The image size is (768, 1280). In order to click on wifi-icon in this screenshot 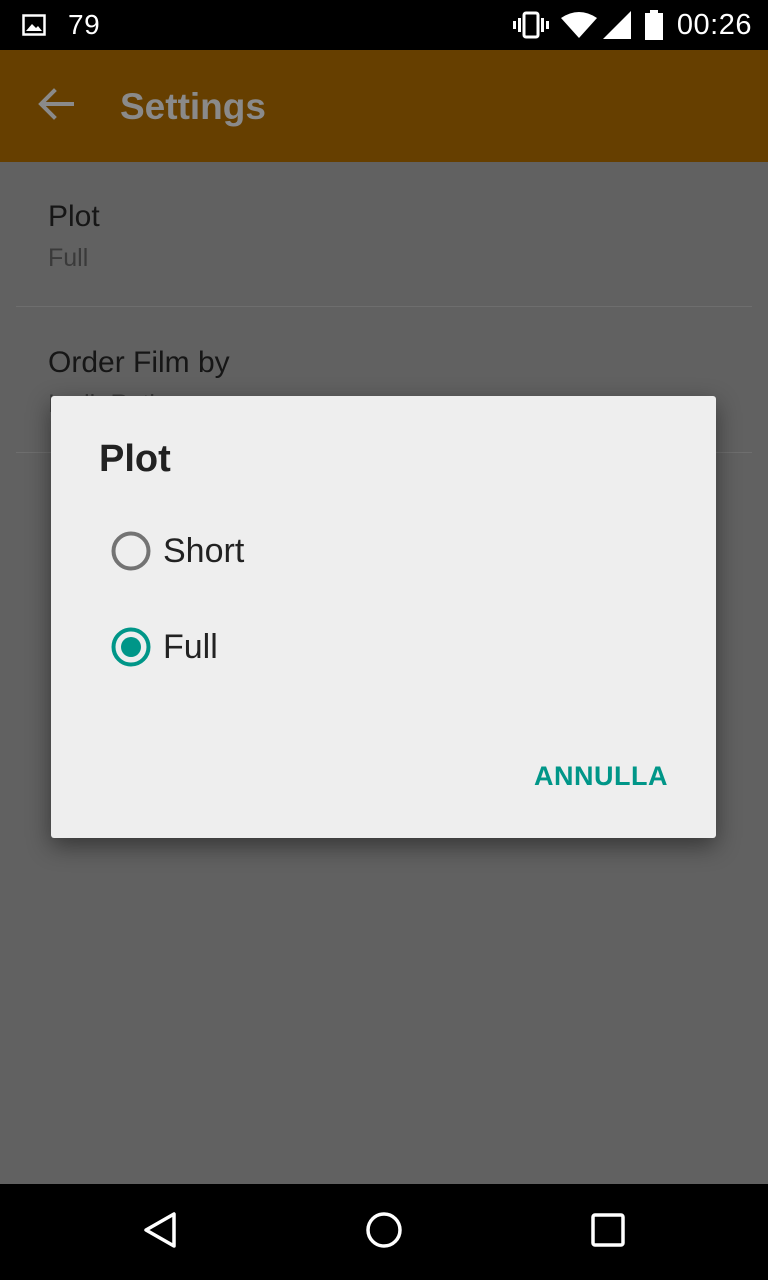, I will do `click(578, 25)`.